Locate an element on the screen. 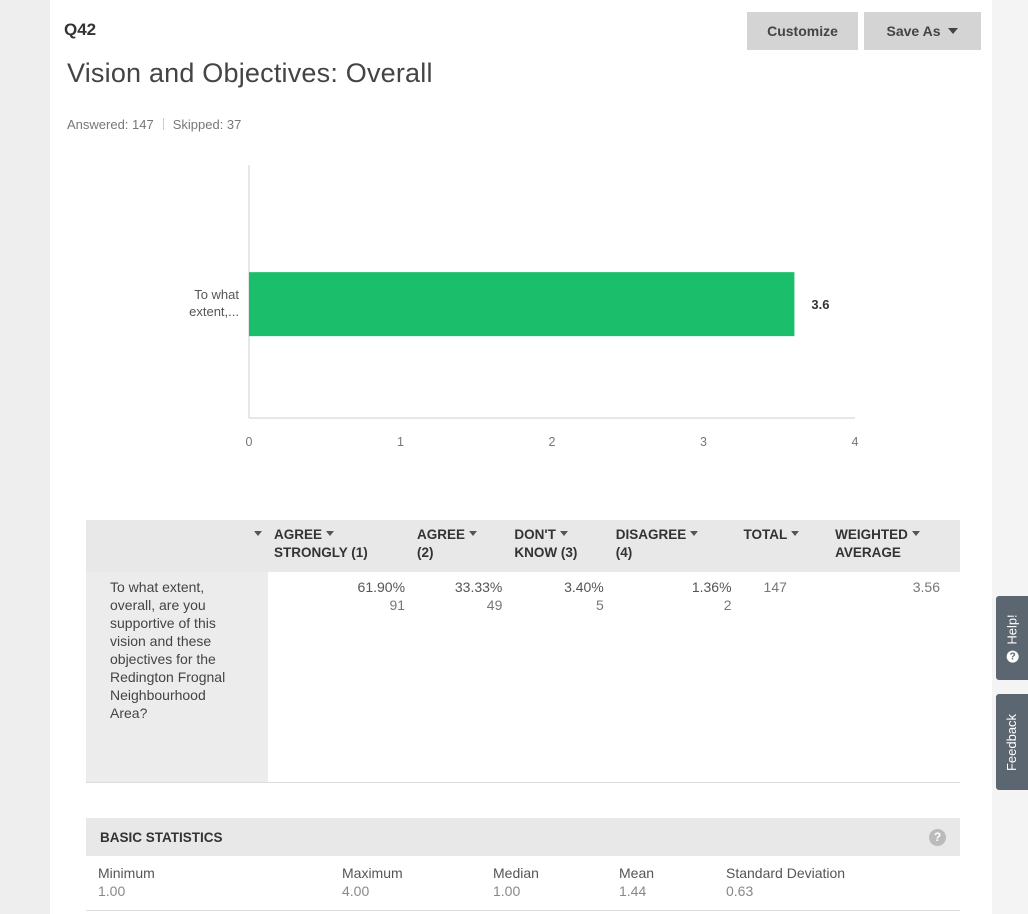 Image resolution: width=1028 pixels, height=914 pixels. help-tab: ? Help! is located at coordinates (1012, 638).